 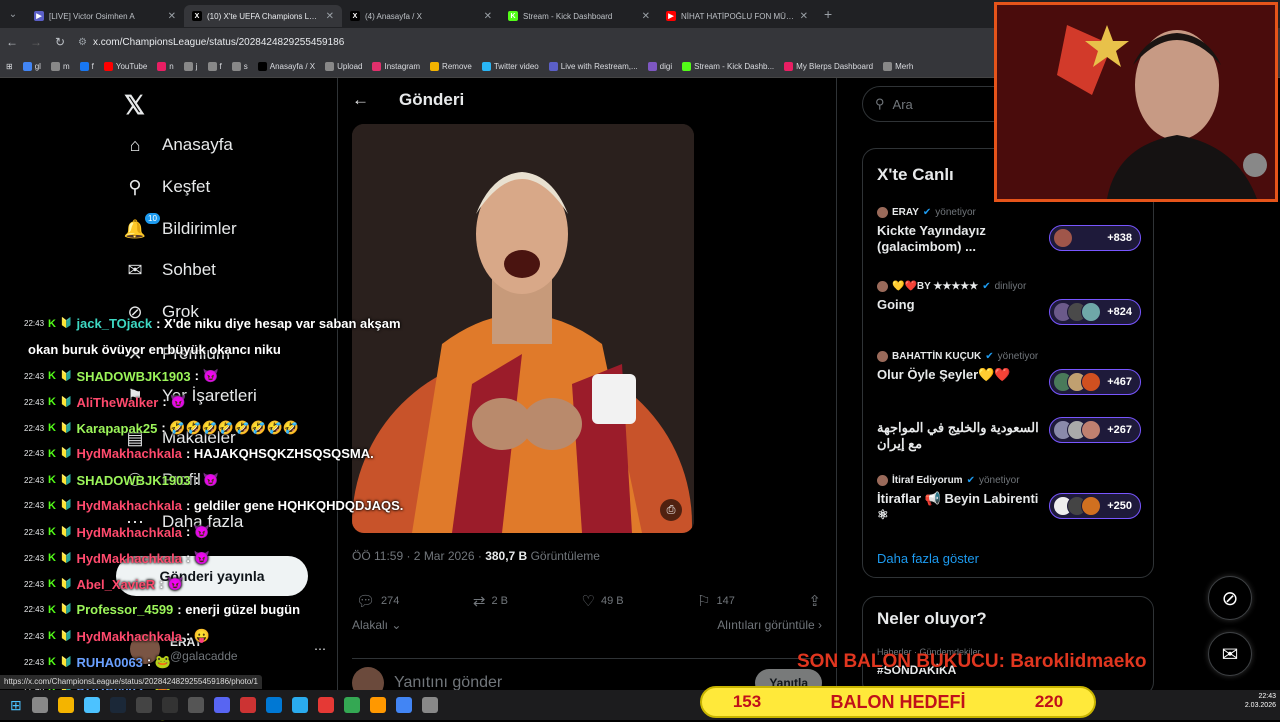 I want to click on bookmark-count: 147, so click(x=725, y=601).